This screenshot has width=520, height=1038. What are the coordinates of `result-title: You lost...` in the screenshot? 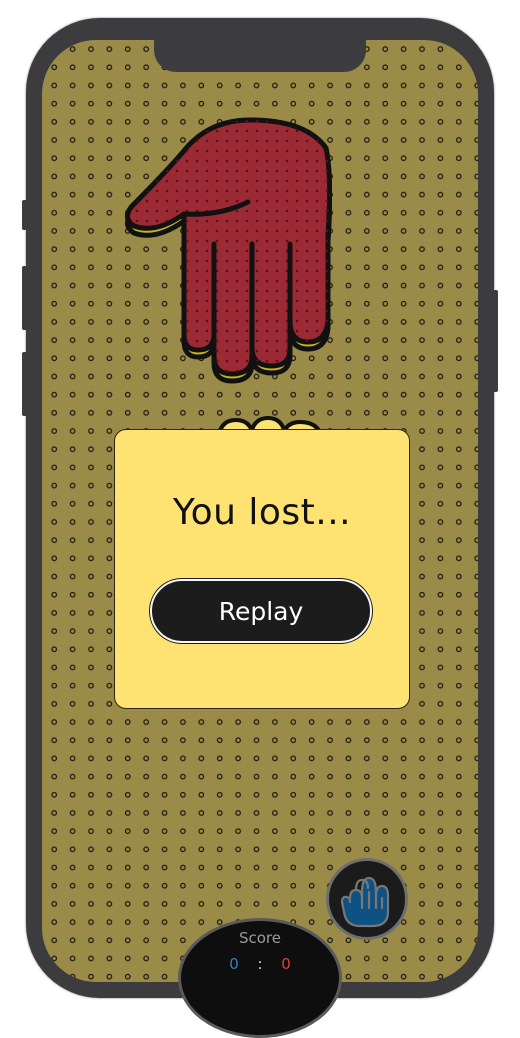 It's located at (262, 512).